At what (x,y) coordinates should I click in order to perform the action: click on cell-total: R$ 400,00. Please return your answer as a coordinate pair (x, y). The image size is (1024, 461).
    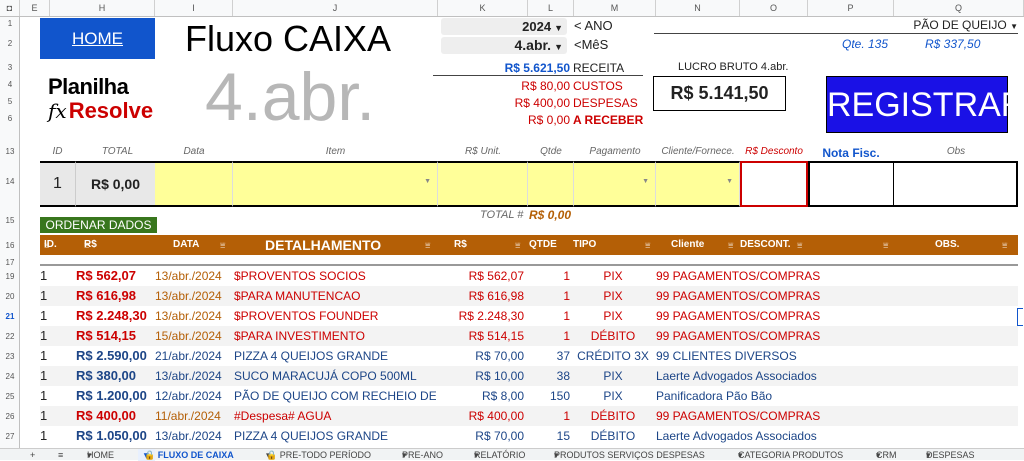
    Looking at the image, I should click on (116, 416).